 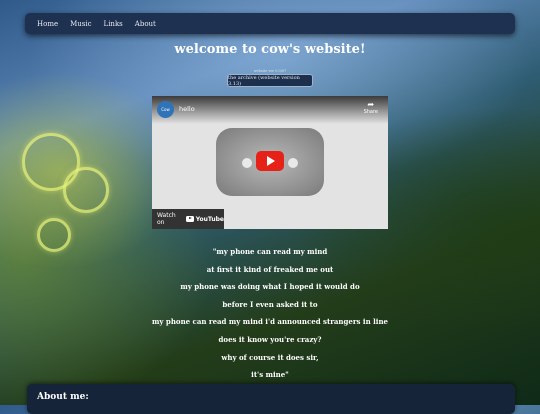 What do you see at coordinates (145, 24) in the screenshot?
I see `nav-link-about: About` at bounding box center [145, 24].